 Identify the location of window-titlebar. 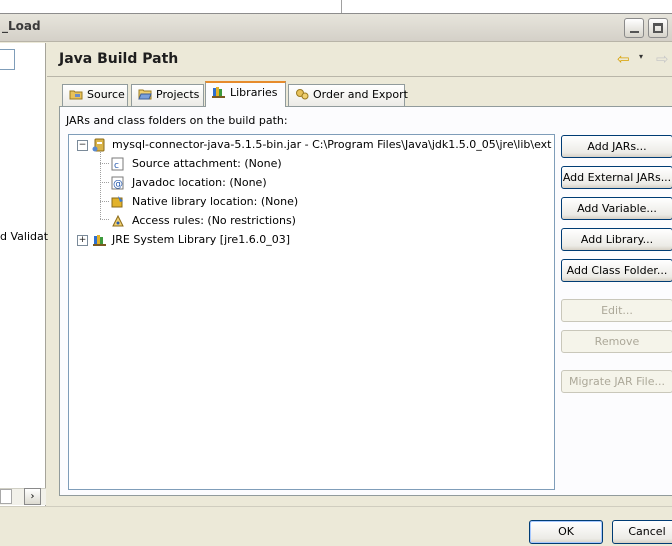
(336, 27).